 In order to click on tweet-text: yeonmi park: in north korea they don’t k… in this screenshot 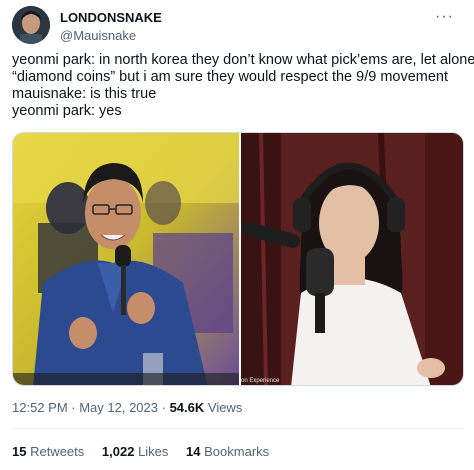, I will do `click(243, 86)`.